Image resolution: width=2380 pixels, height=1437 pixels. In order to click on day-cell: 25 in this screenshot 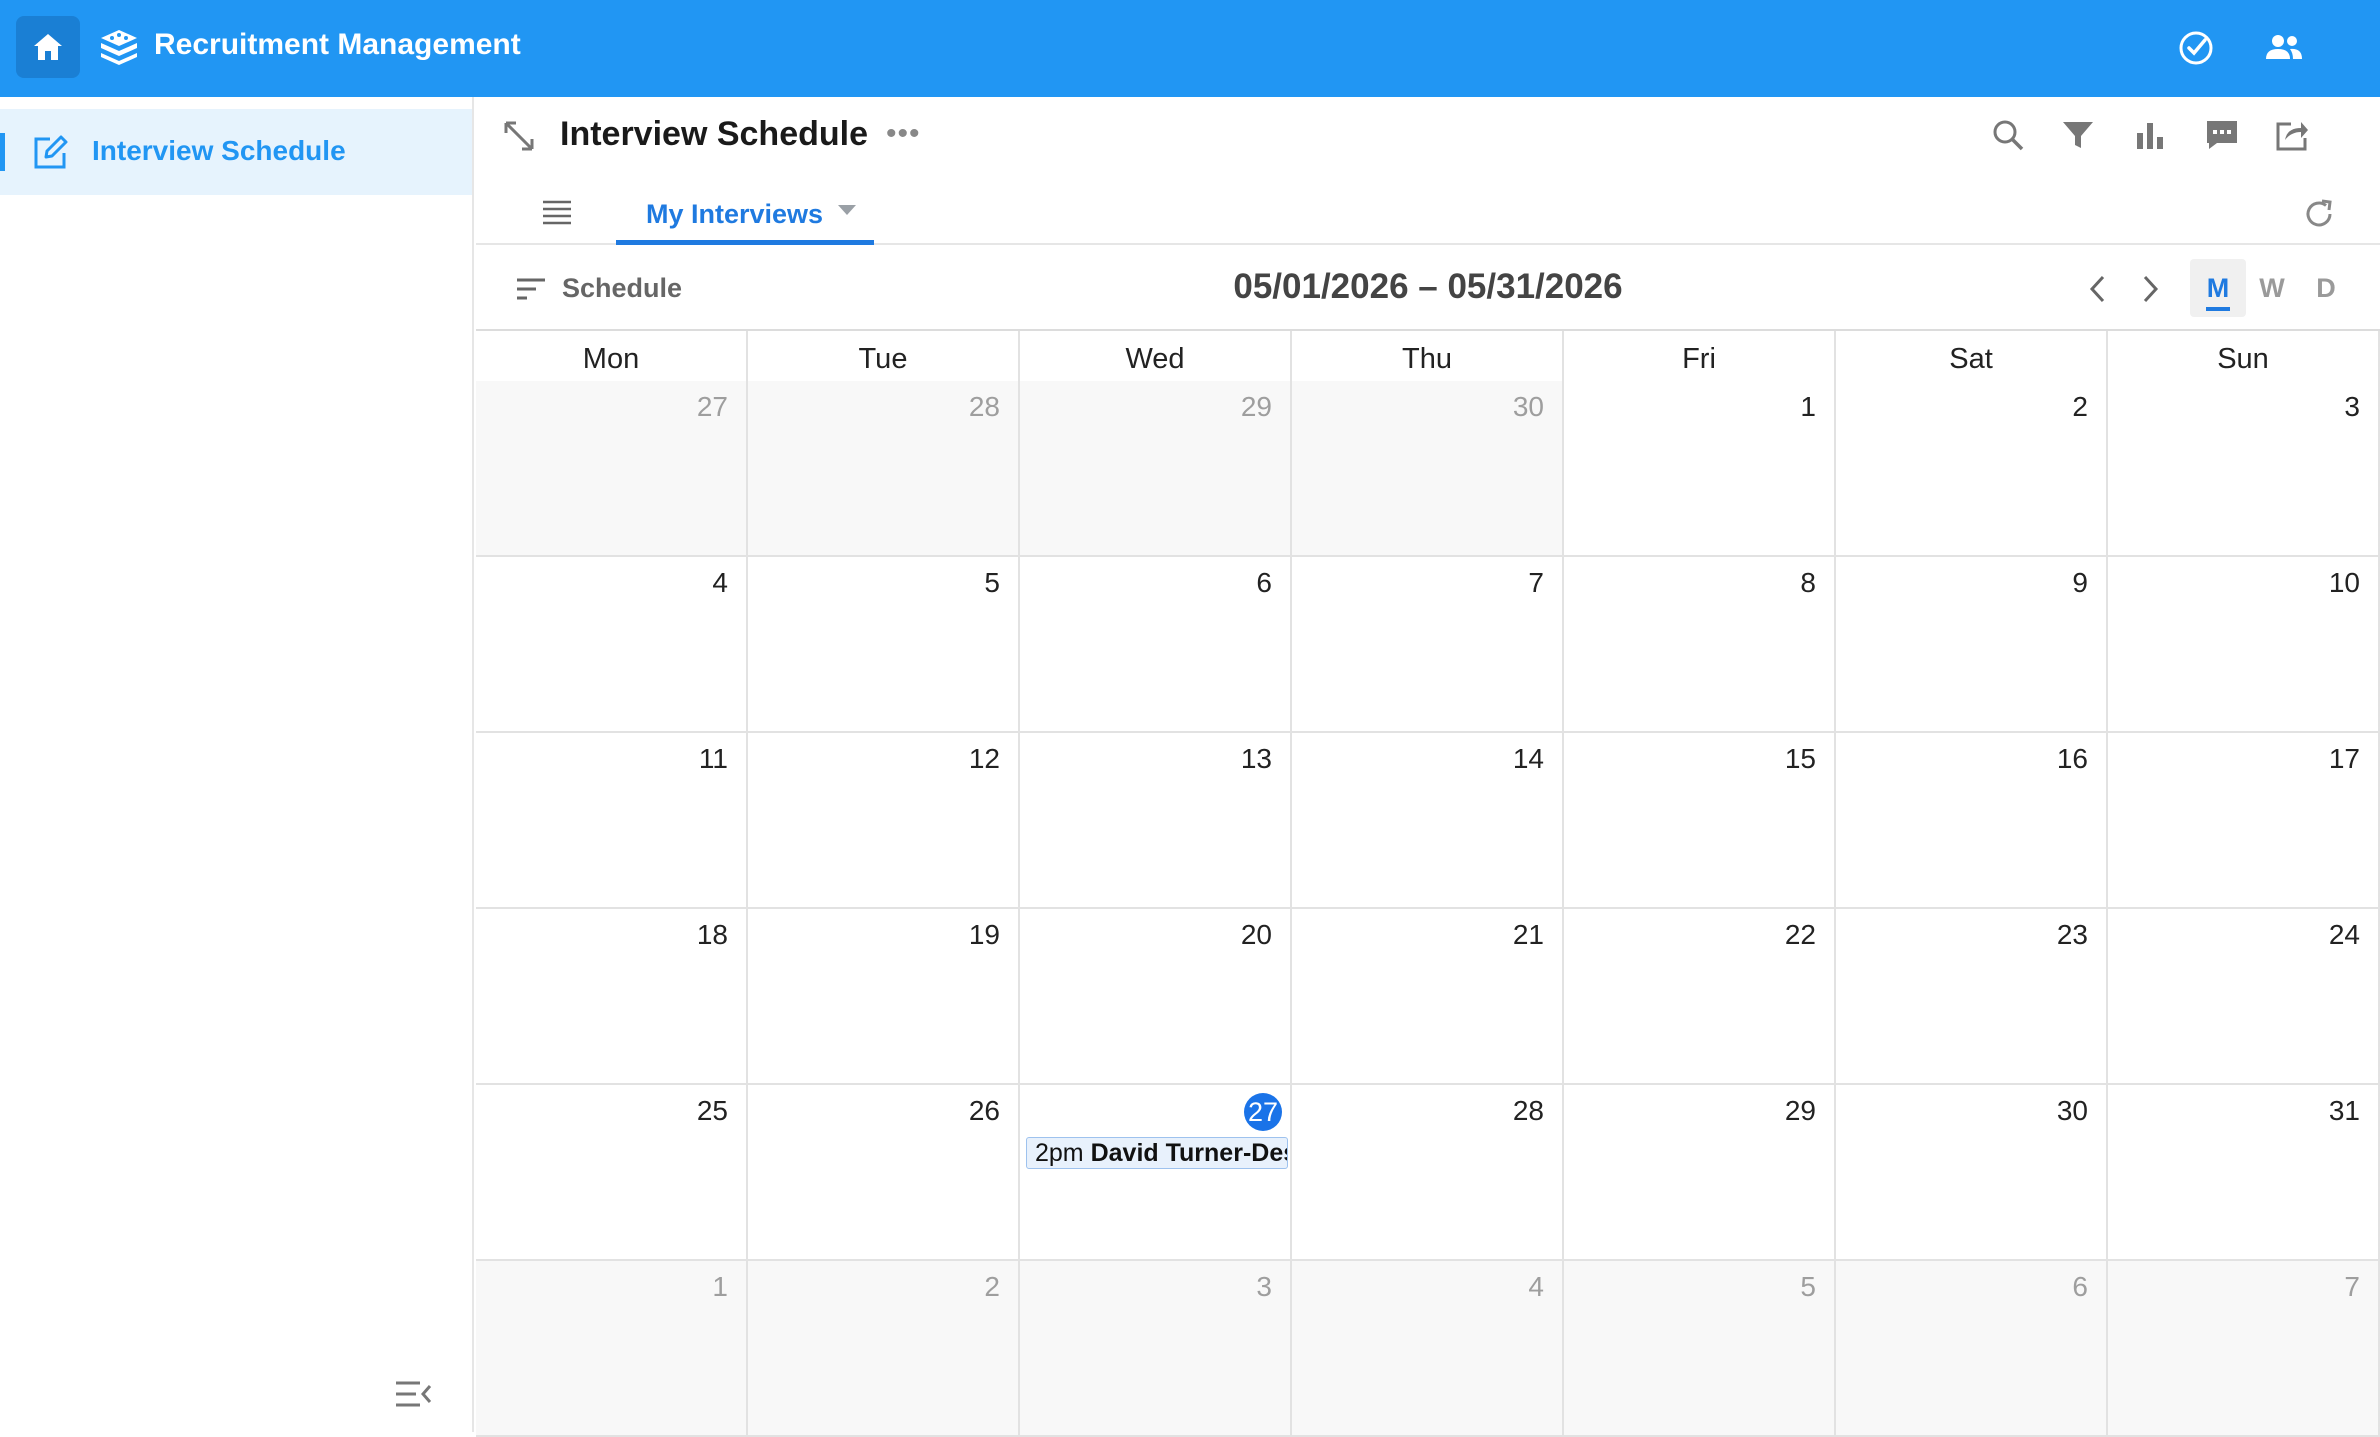, I will do `click(612, 1173)`.